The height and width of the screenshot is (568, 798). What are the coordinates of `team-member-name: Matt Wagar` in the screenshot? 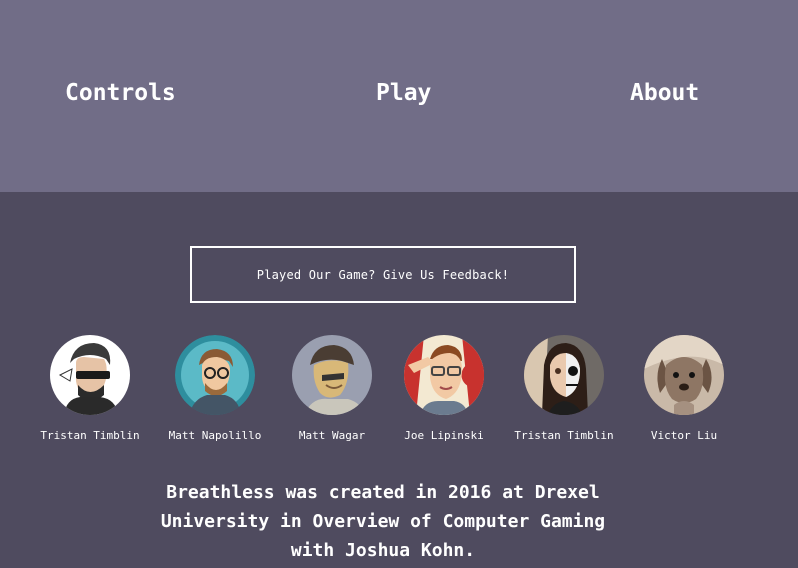 It's located at (332, 435).